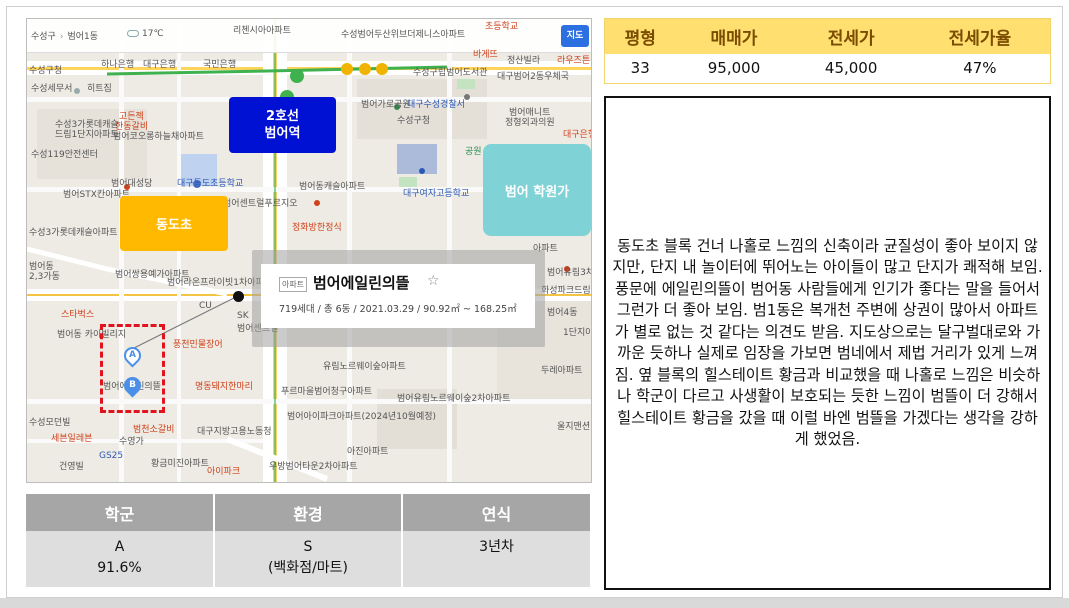 This screenshot has height=608, width=1069. Describe the element at coordinates (851, 36) in the screenshot. I see `header-jeonse-price: 전세가` at that location.